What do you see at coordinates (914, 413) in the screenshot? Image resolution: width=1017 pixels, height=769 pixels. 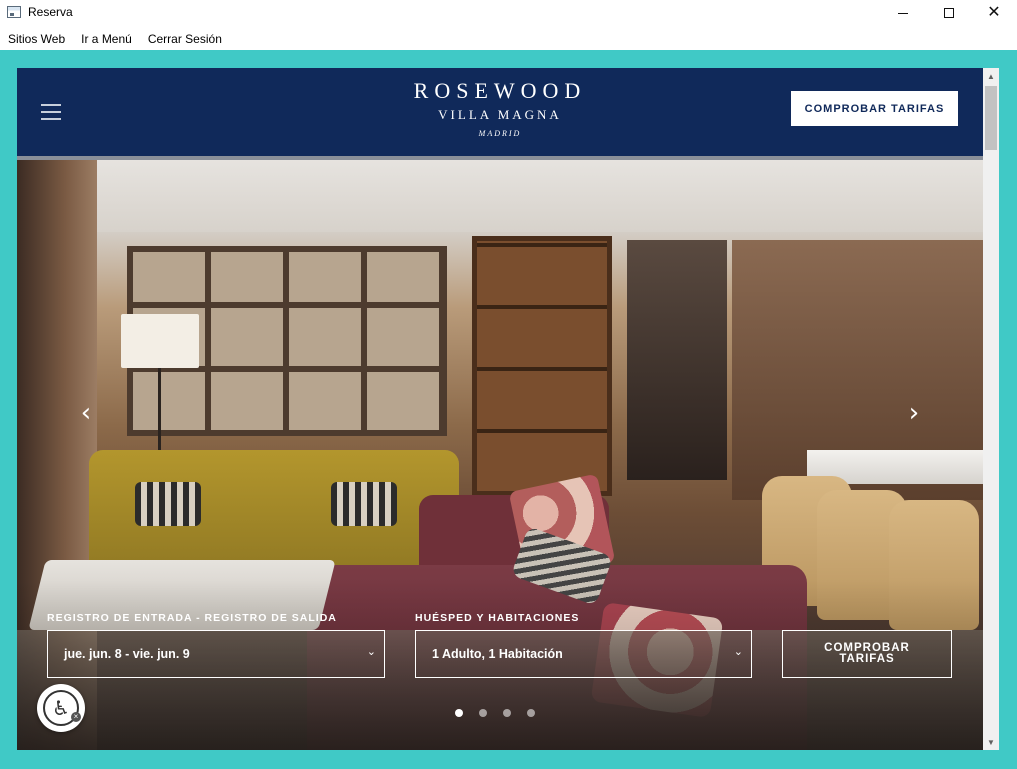 I see `chevron-right-icon: ›` at bounding box center [914, 413].